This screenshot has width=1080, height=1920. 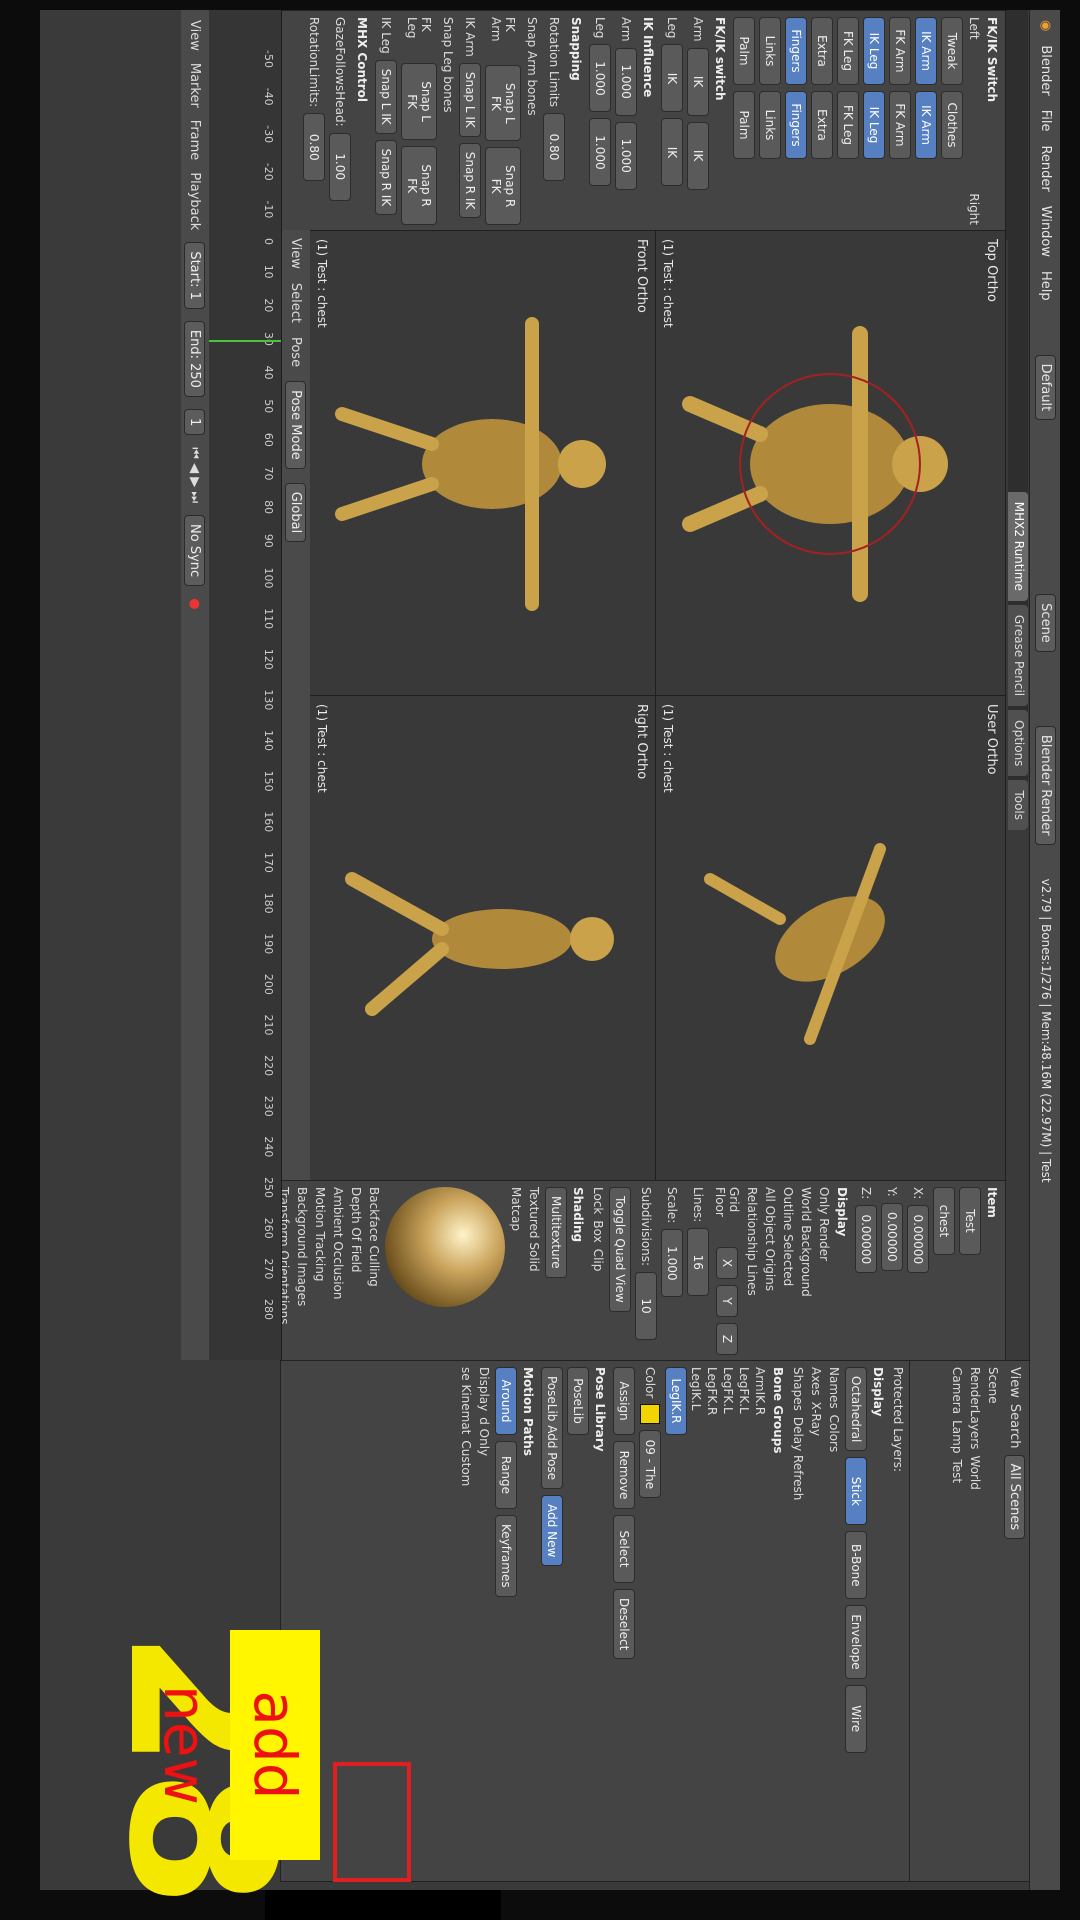 I want to click on fk-leg-left-button: FK Leg, so click(x=848, y=51).